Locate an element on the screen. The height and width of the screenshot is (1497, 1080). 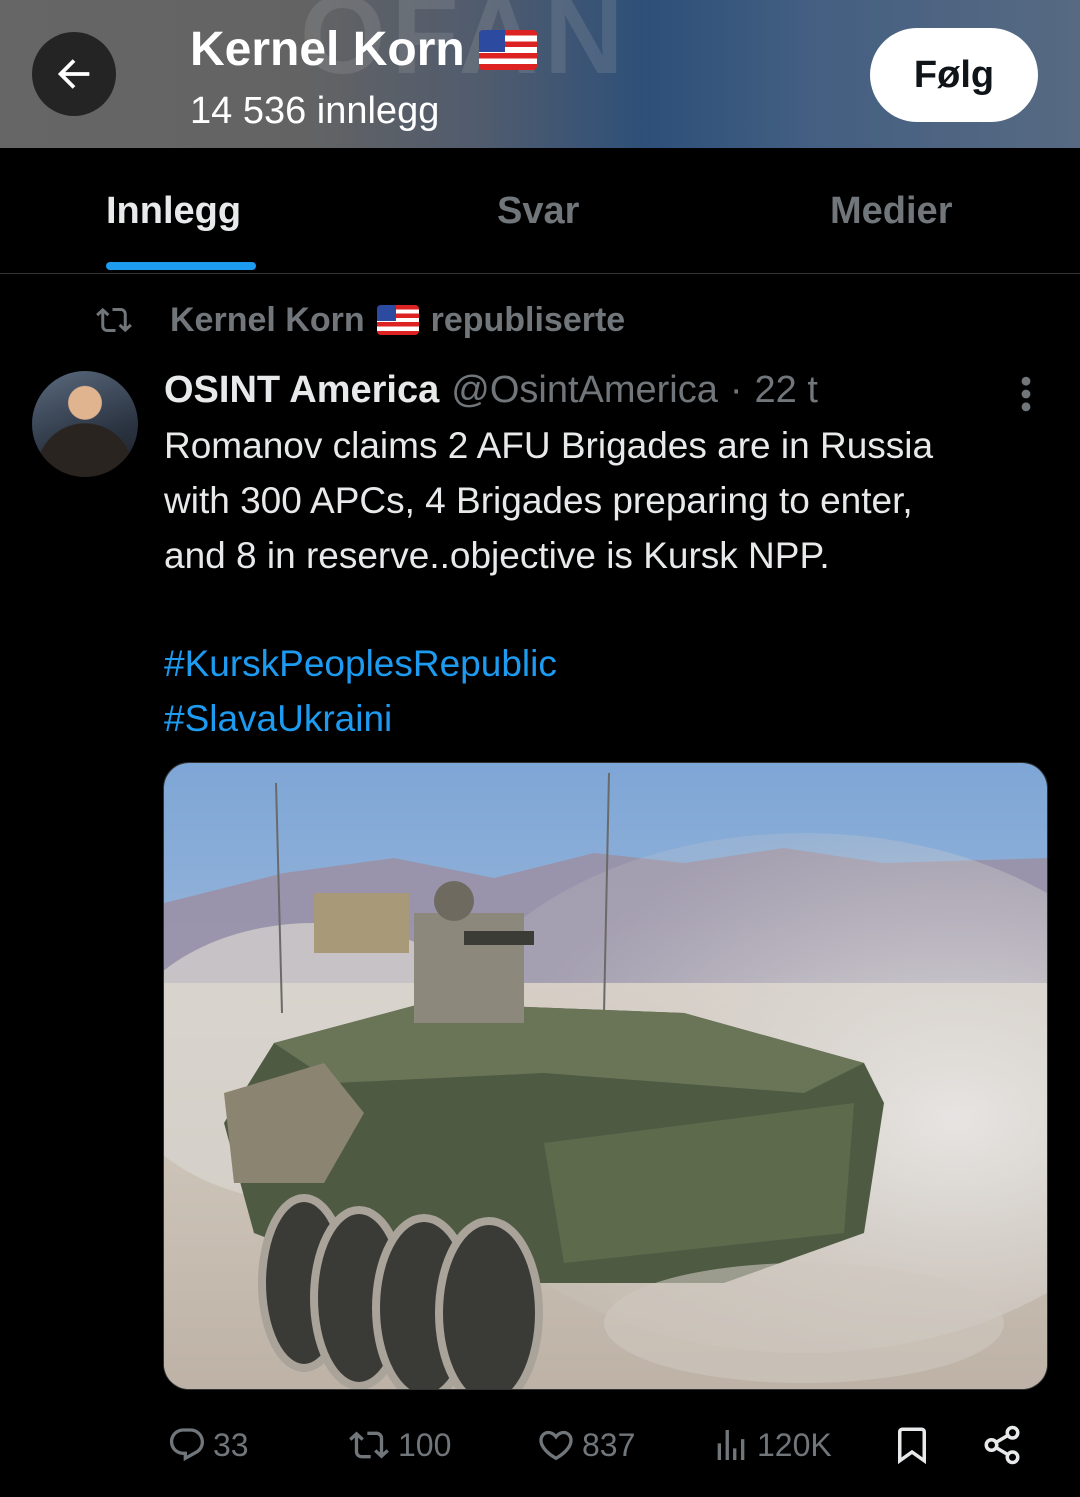
repost-action: republiserte is located at coordinates (528, 319).